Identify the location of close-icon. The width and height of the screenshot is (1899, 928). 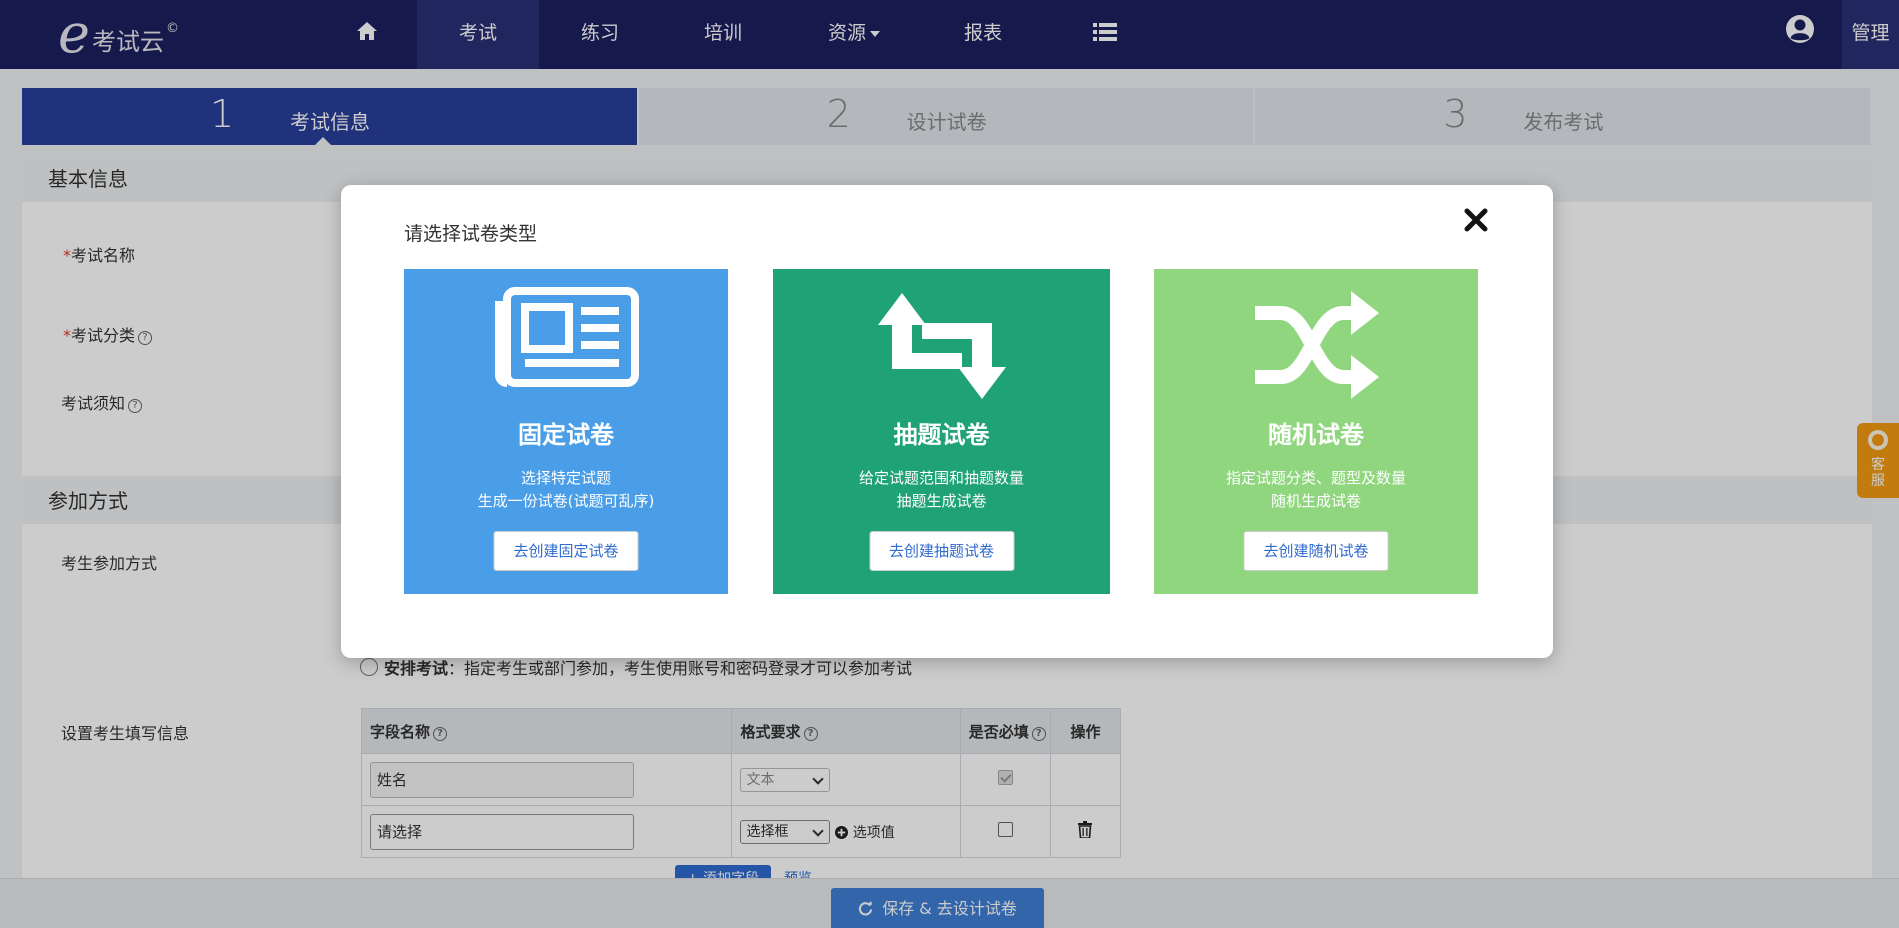
(1476, 220).